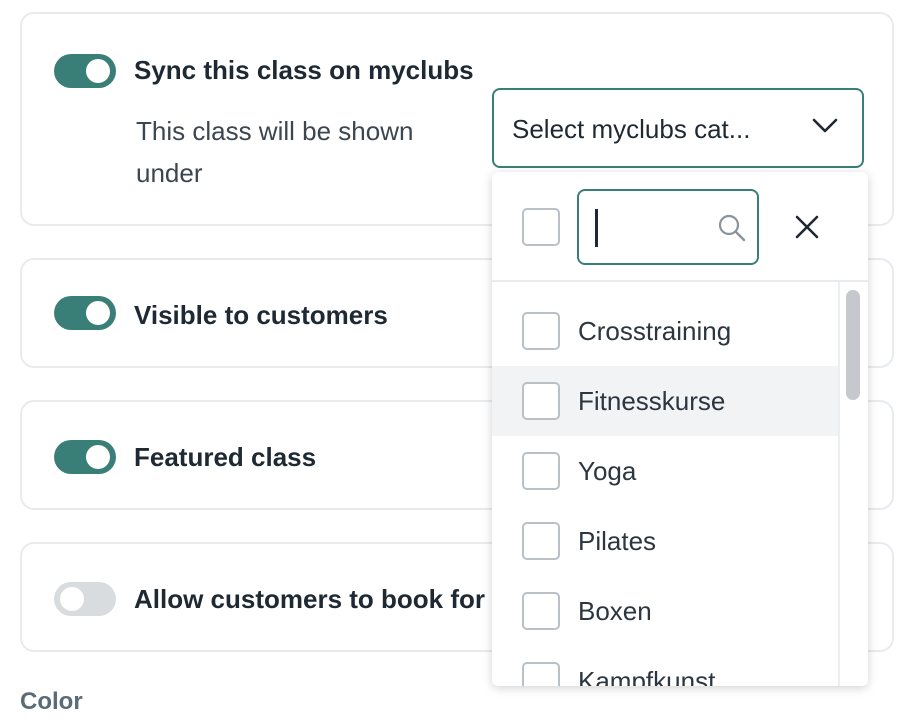 The height and width of the screenshot is (726, 924). I want to click on allow-book-label: Allow customers to book for s, so click(320, 599).